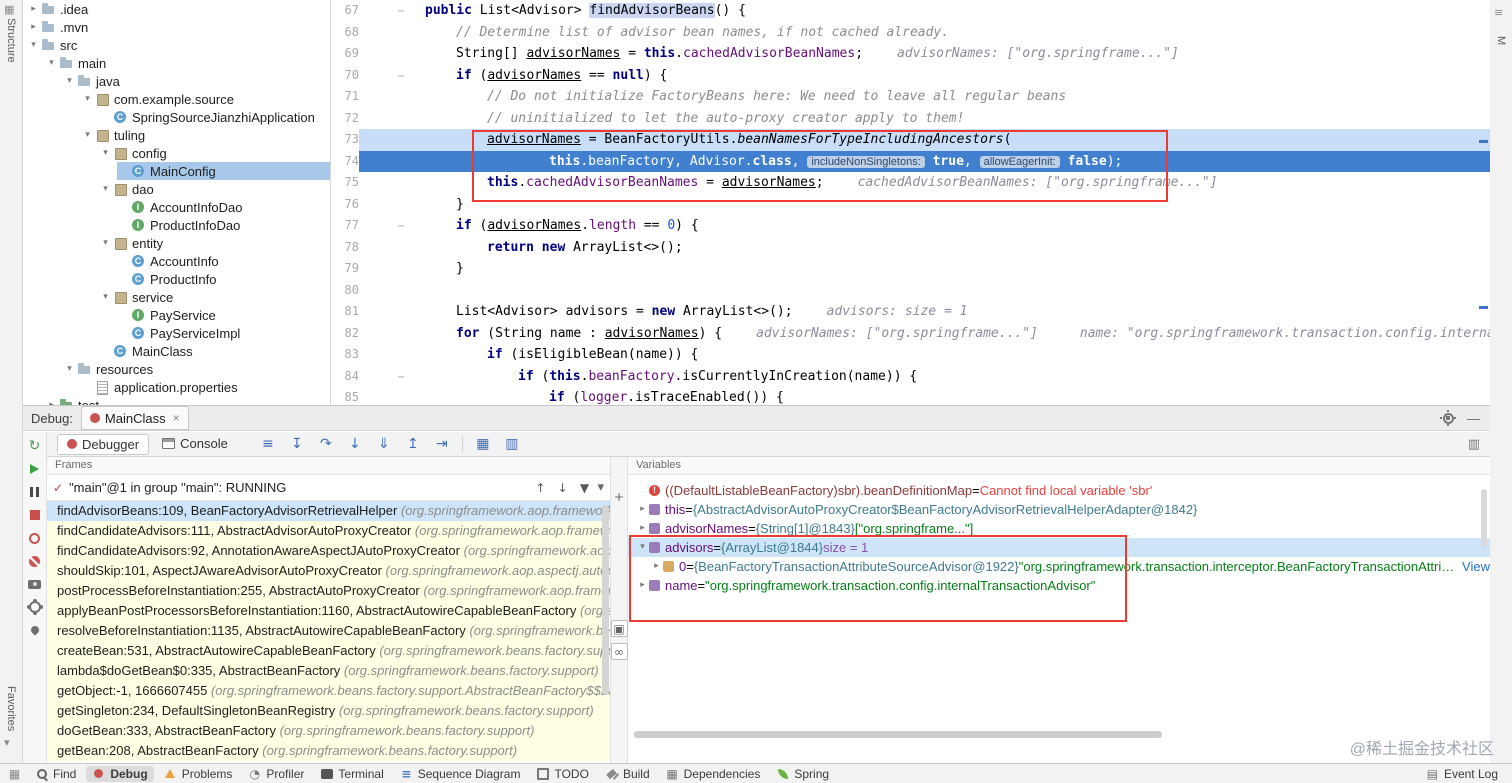 Image resolution: width=1512 pixels, height=783 pixels. I want to click on line-number: 71, so click(345, 97).